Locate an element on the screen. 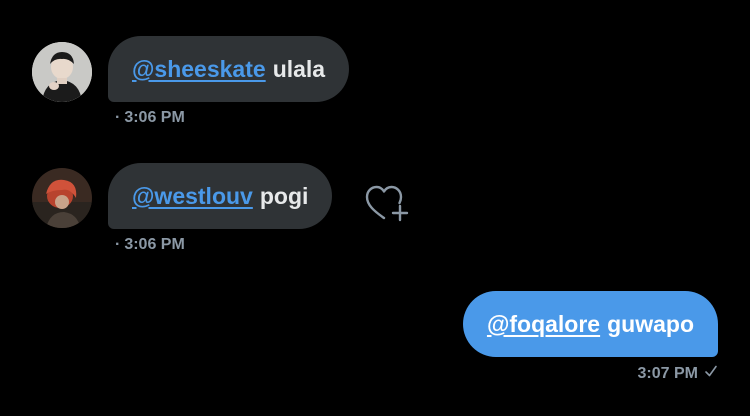 This screenshot has height=416, width=750. mention-link: @foqalore is located at coordinates (543, 324).